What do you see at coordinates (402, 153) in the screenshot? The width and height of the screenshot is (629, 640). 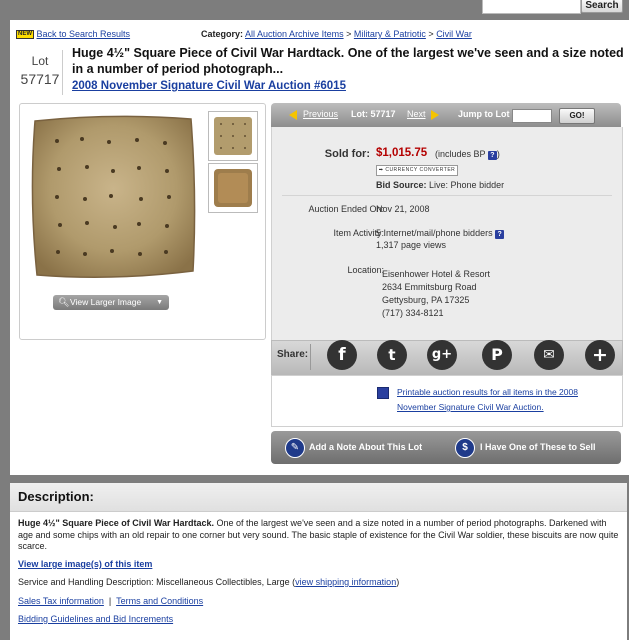 I see `sold-price: $1,015.75` at bounding box center [402, 153].